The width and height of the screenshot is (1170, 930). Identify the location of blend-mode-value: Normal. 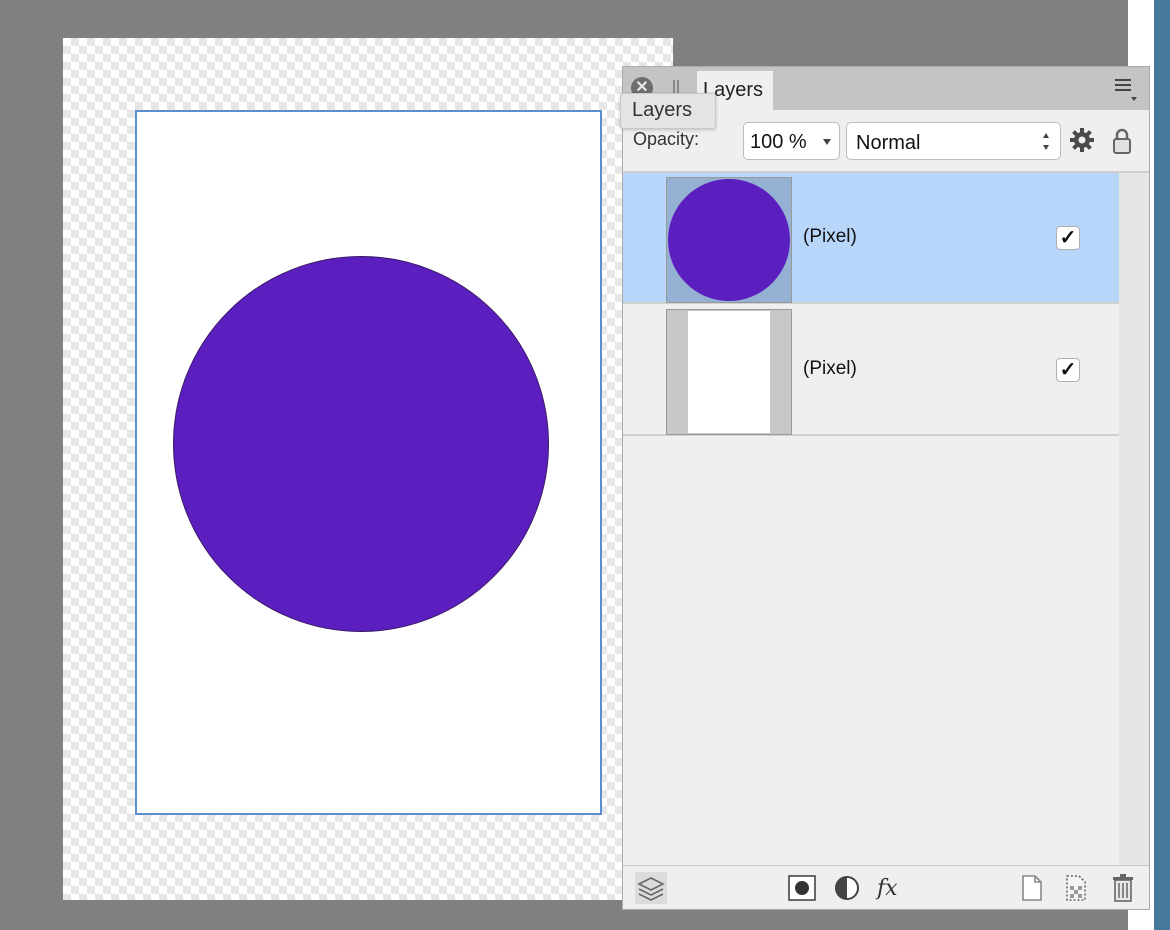
(888, 143).